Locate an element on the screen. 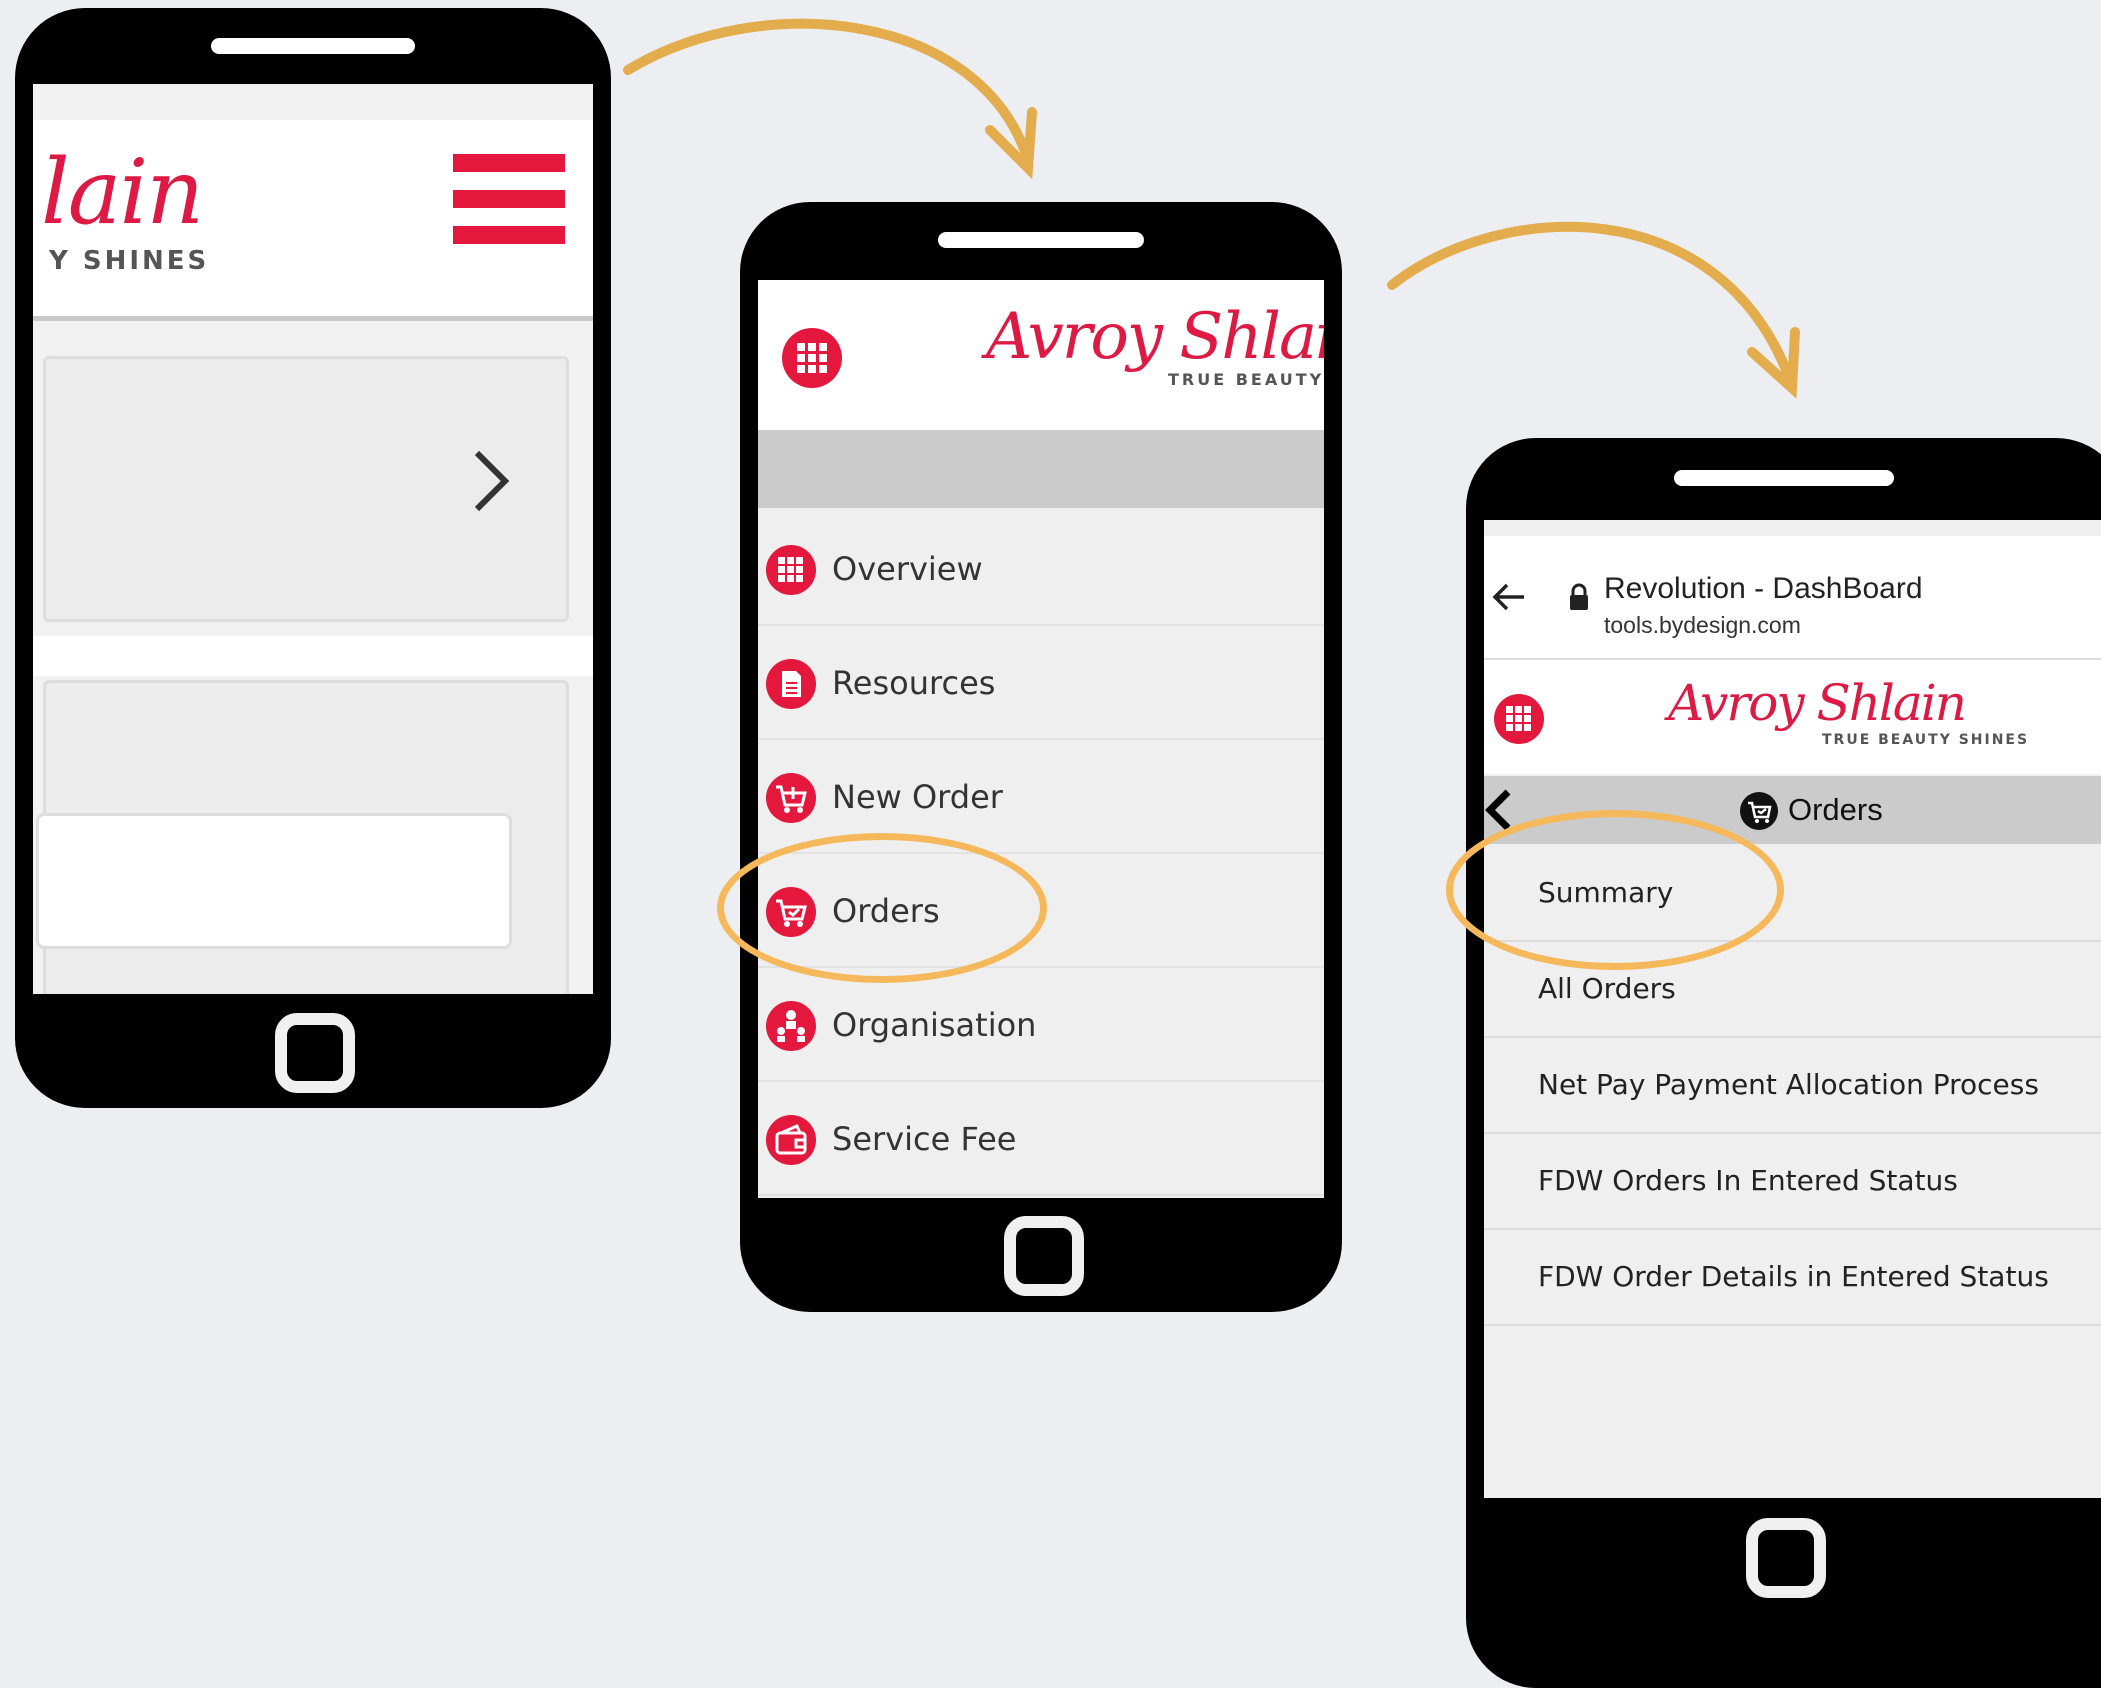 This screenshot has height=1688, width=2101. submenu-label: All Orders is located at coordinates (1607, 988).